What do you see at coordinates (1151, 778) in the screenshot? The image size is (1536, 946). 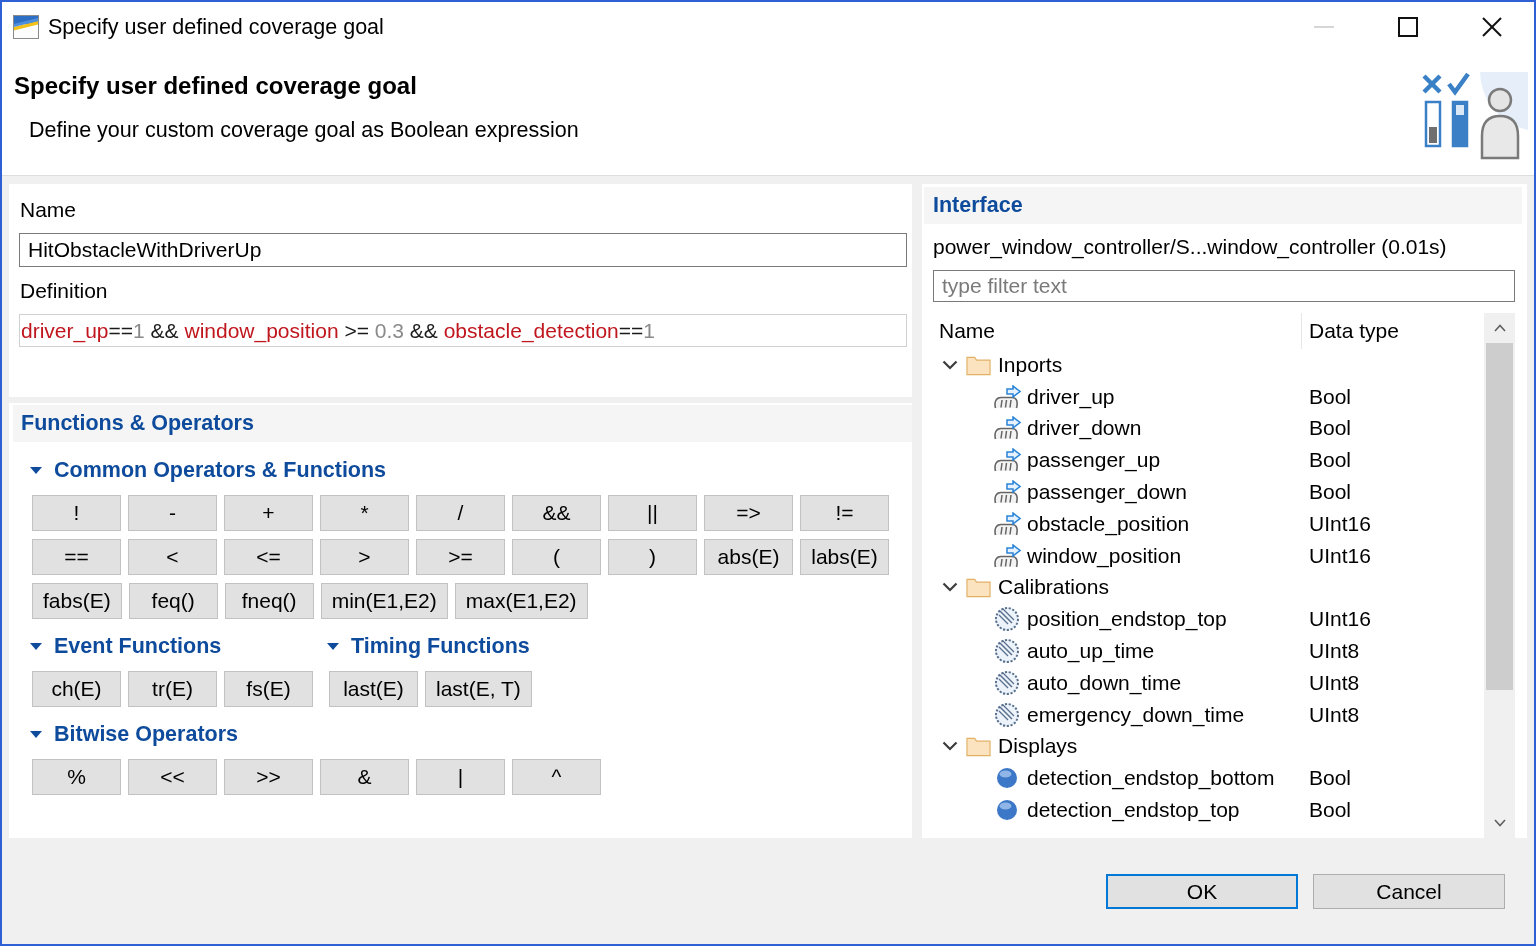 I see `variable-name: detection_endstop_bottom` at bounding box center [1151, 778].